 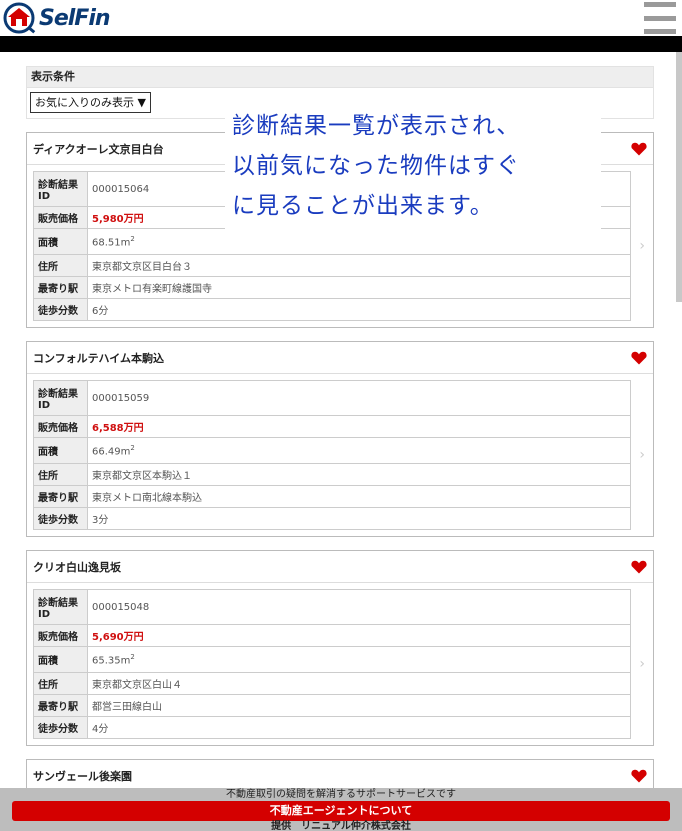 I want to click on table-row: 最寄り駅 東京メトロ有楽町線護国寺, so click(x=332, y=287).